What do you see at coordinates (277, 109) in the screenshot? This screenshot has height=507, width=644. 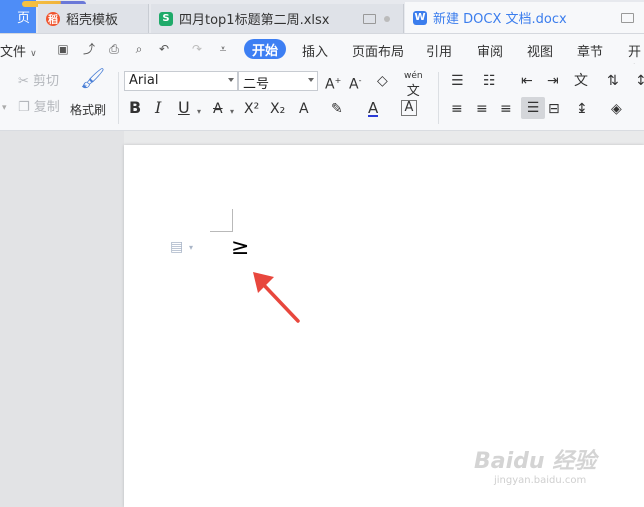 I see `subscript-button: X₂` at bounding box center [277, 109].